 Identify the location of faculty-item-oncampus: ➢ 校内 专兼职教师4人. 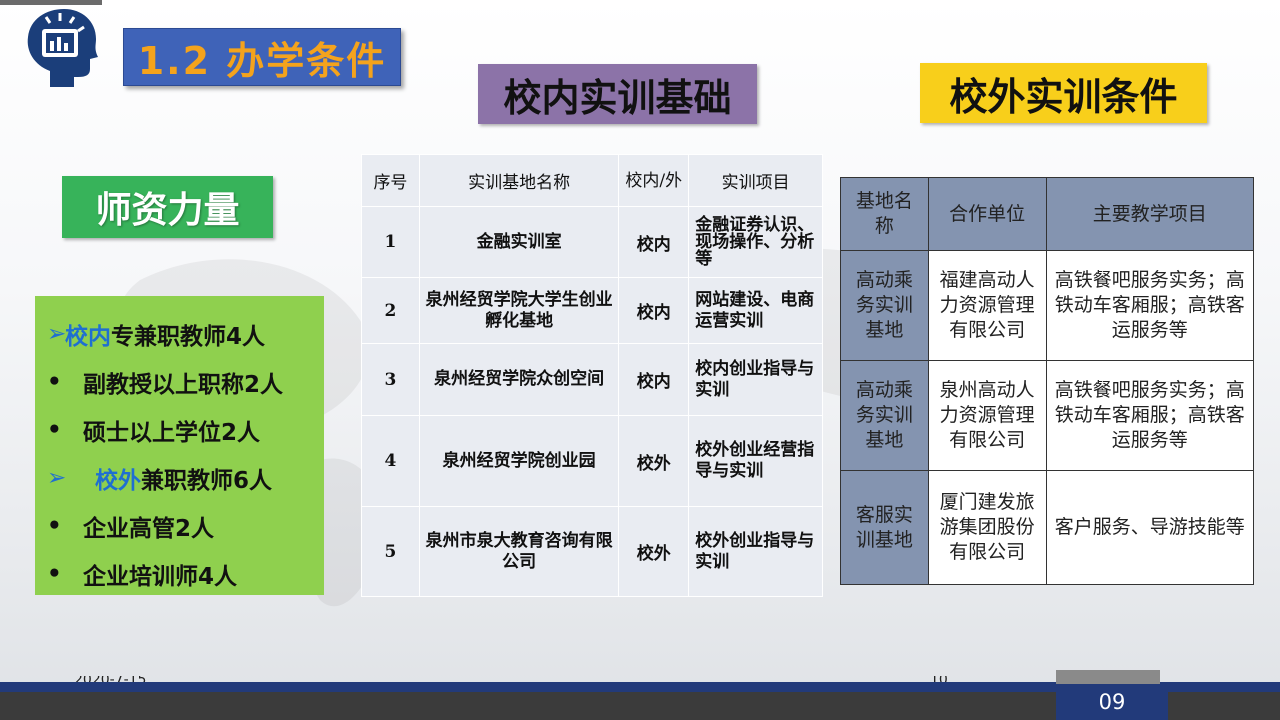
(179, 334).